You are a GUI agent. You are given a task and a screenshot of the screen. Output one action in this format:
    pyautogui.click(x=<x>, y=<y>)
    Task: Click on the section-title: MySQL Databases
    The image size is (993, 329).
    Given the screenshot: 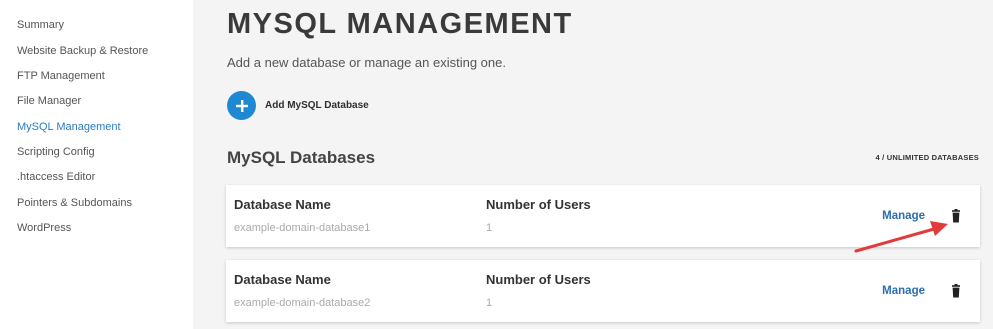 What is the action you would take?
    pyautogui.click(x=301, y=157)
    